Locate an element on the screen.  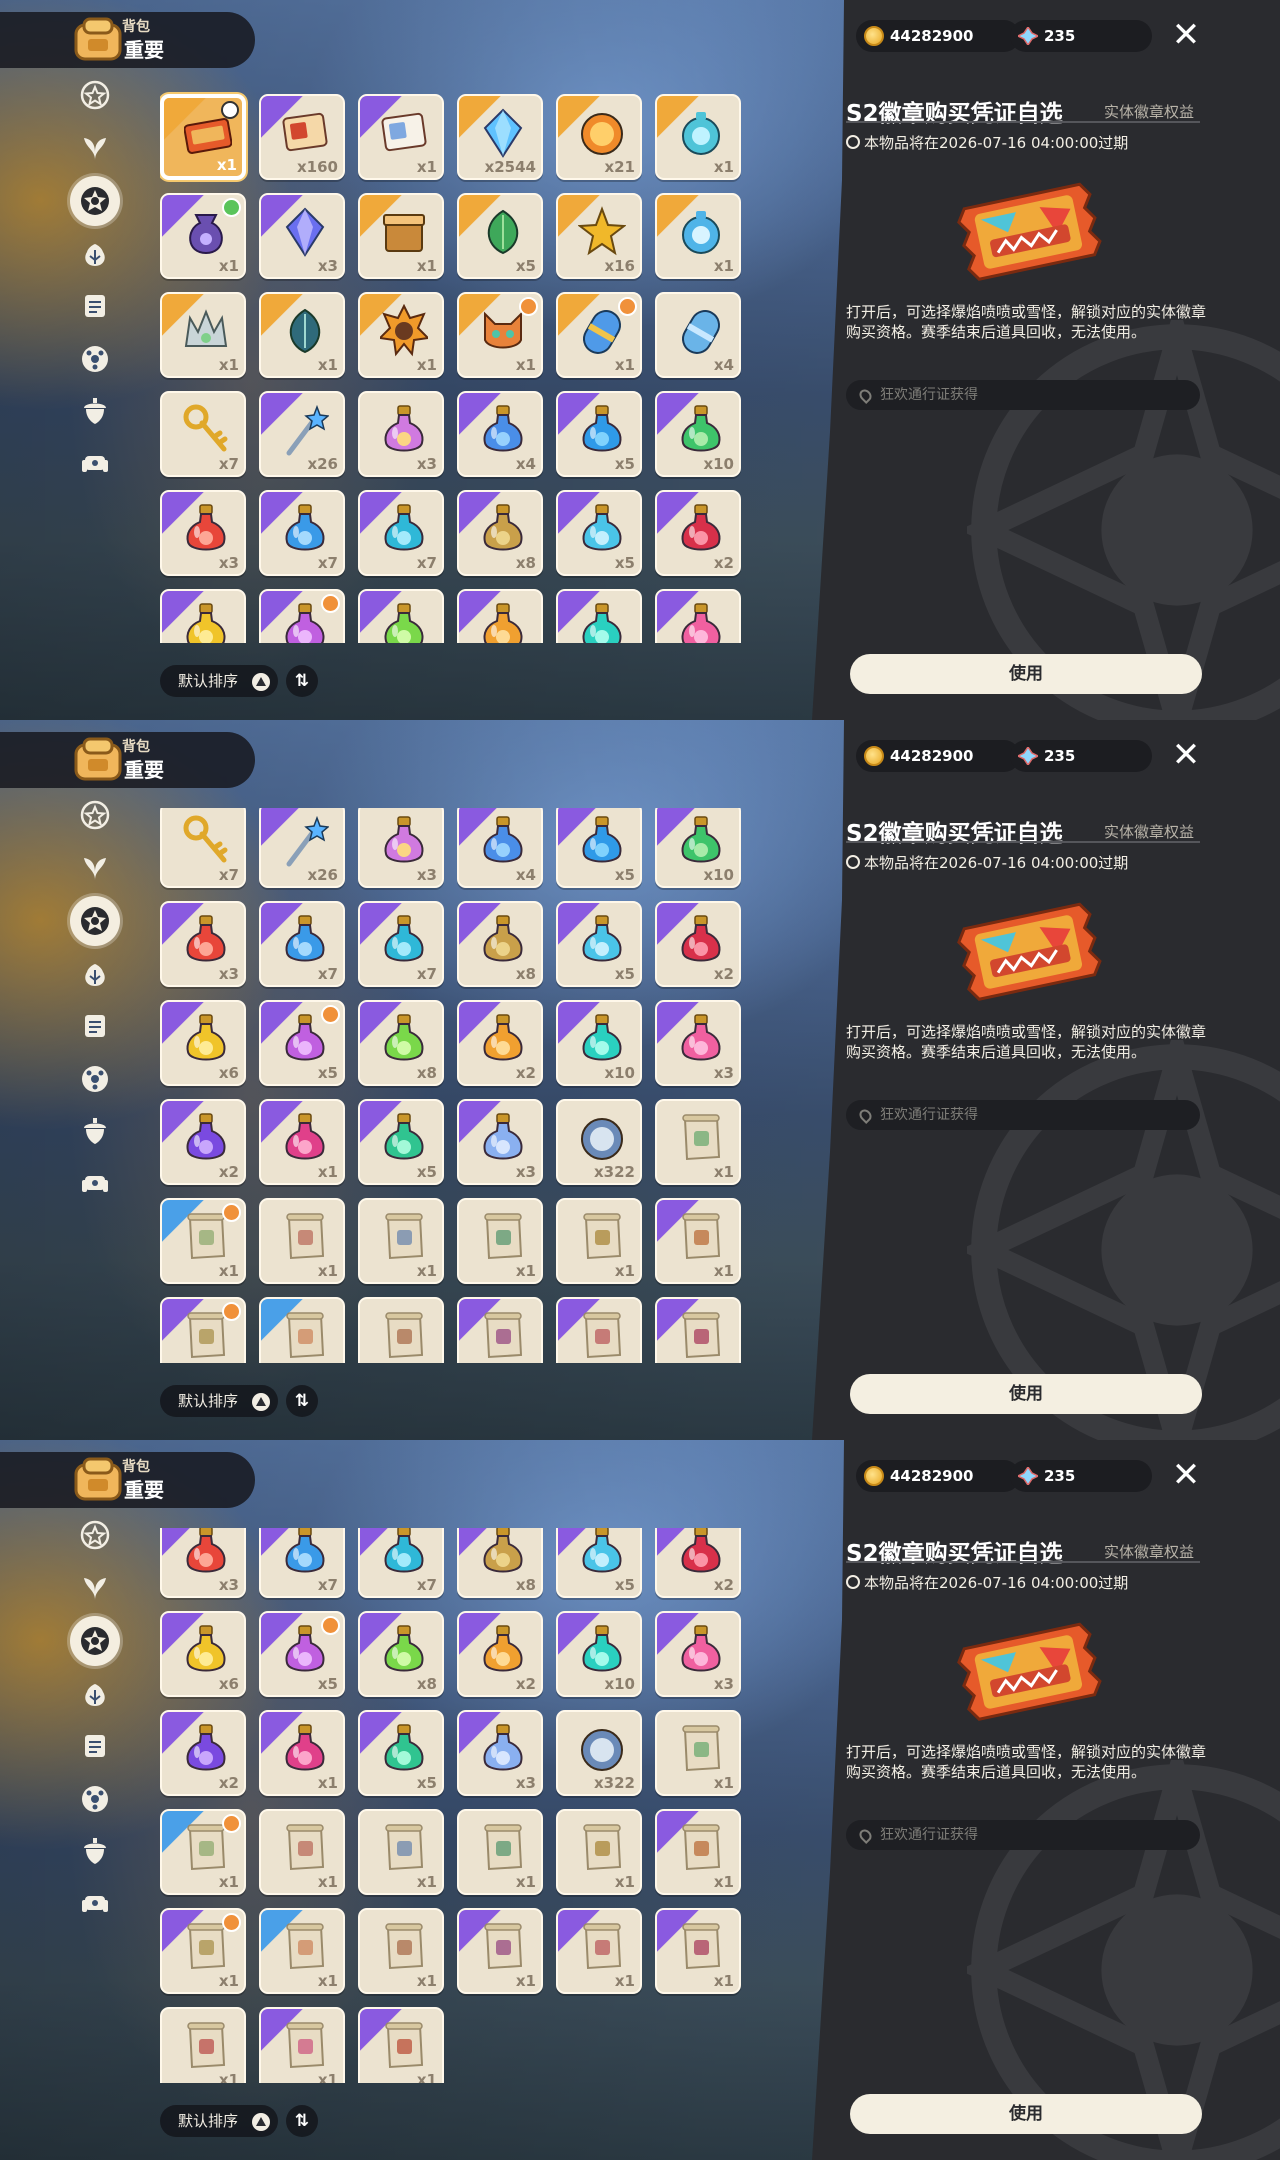
item-slot-scroll-n: x1 is located at coordinates (302, 2045).